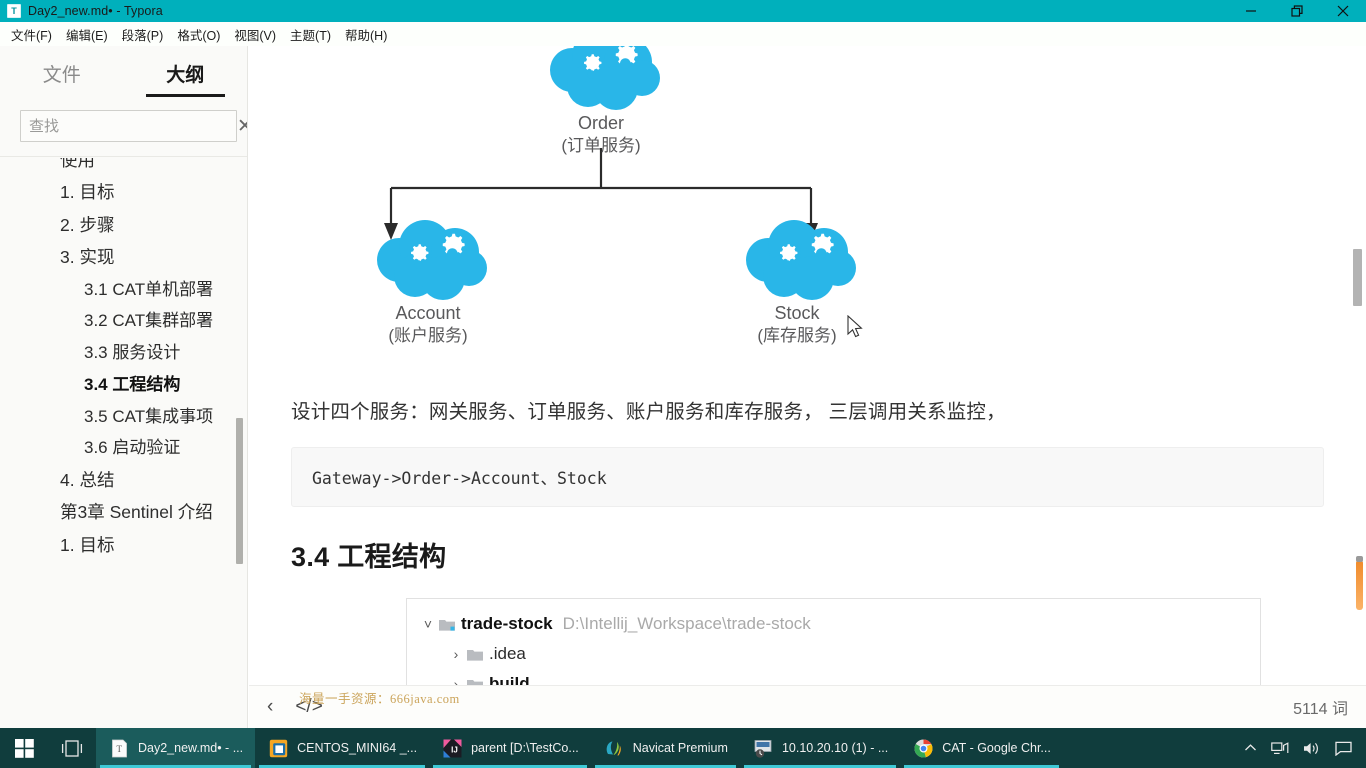 The height and width of the screenshot is (768, 1366). I want to click on outline-item-3-6: 3.6 启动验证, so click(165, 448).